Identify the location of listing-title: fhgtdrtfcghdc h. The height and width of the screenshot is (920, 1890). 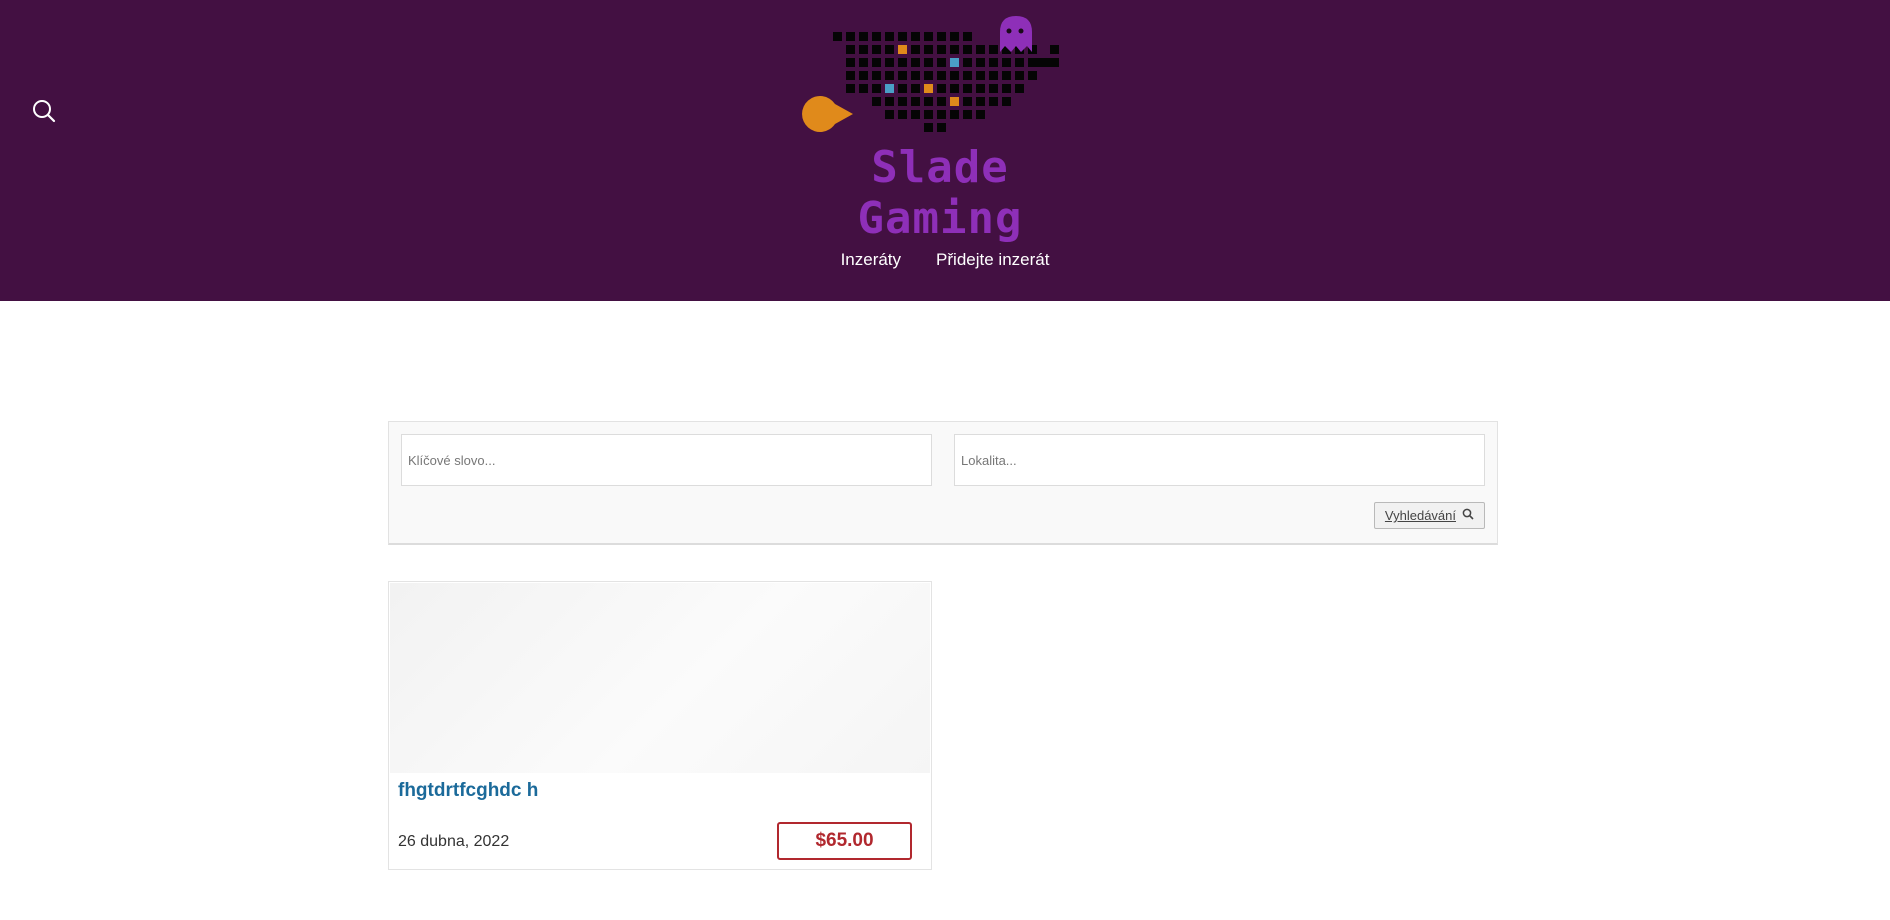
(468, 791).